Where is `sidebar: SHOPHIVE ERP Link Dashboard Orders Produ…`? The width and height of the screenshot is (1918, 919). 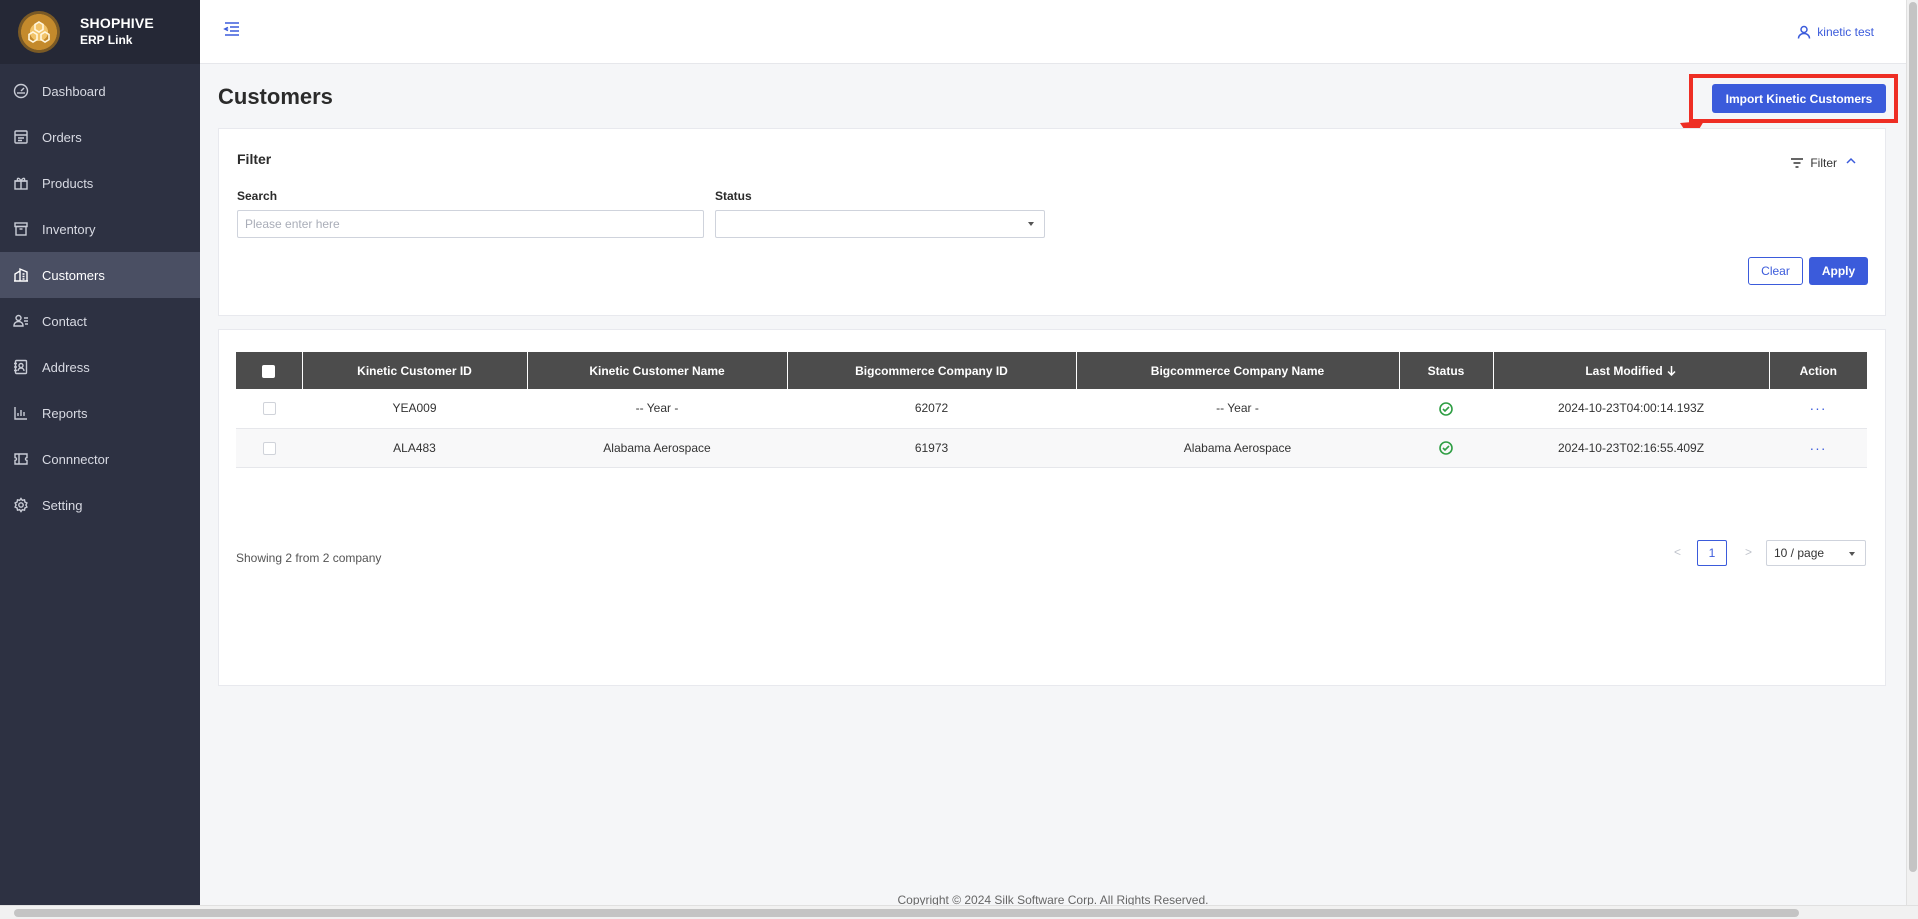 sidebar: SHOPHIVE ERP Link Dashboard Orders Produ… is located at coordinates (100, 459).